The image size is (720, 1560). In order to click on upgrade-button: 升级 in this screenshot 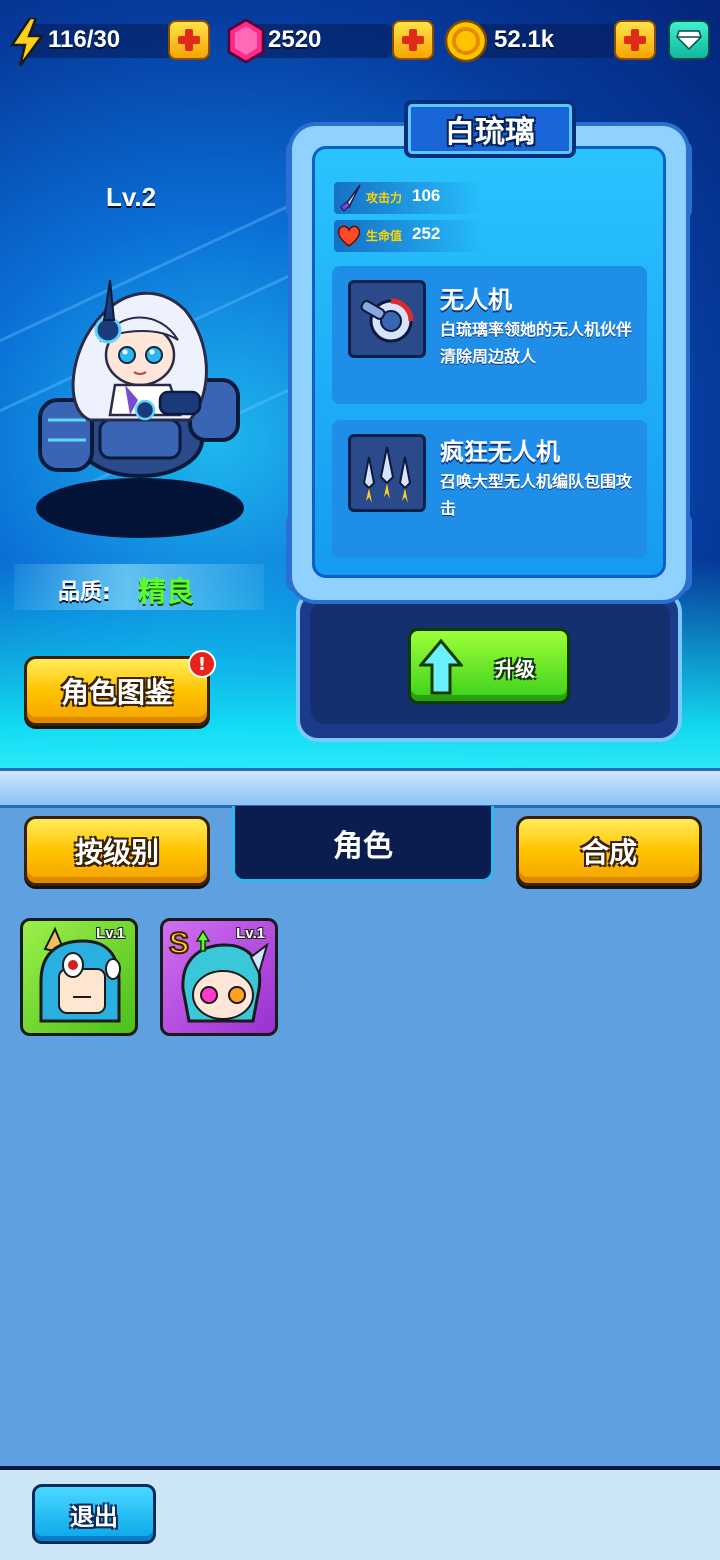, I will do `click(489, 666)`.